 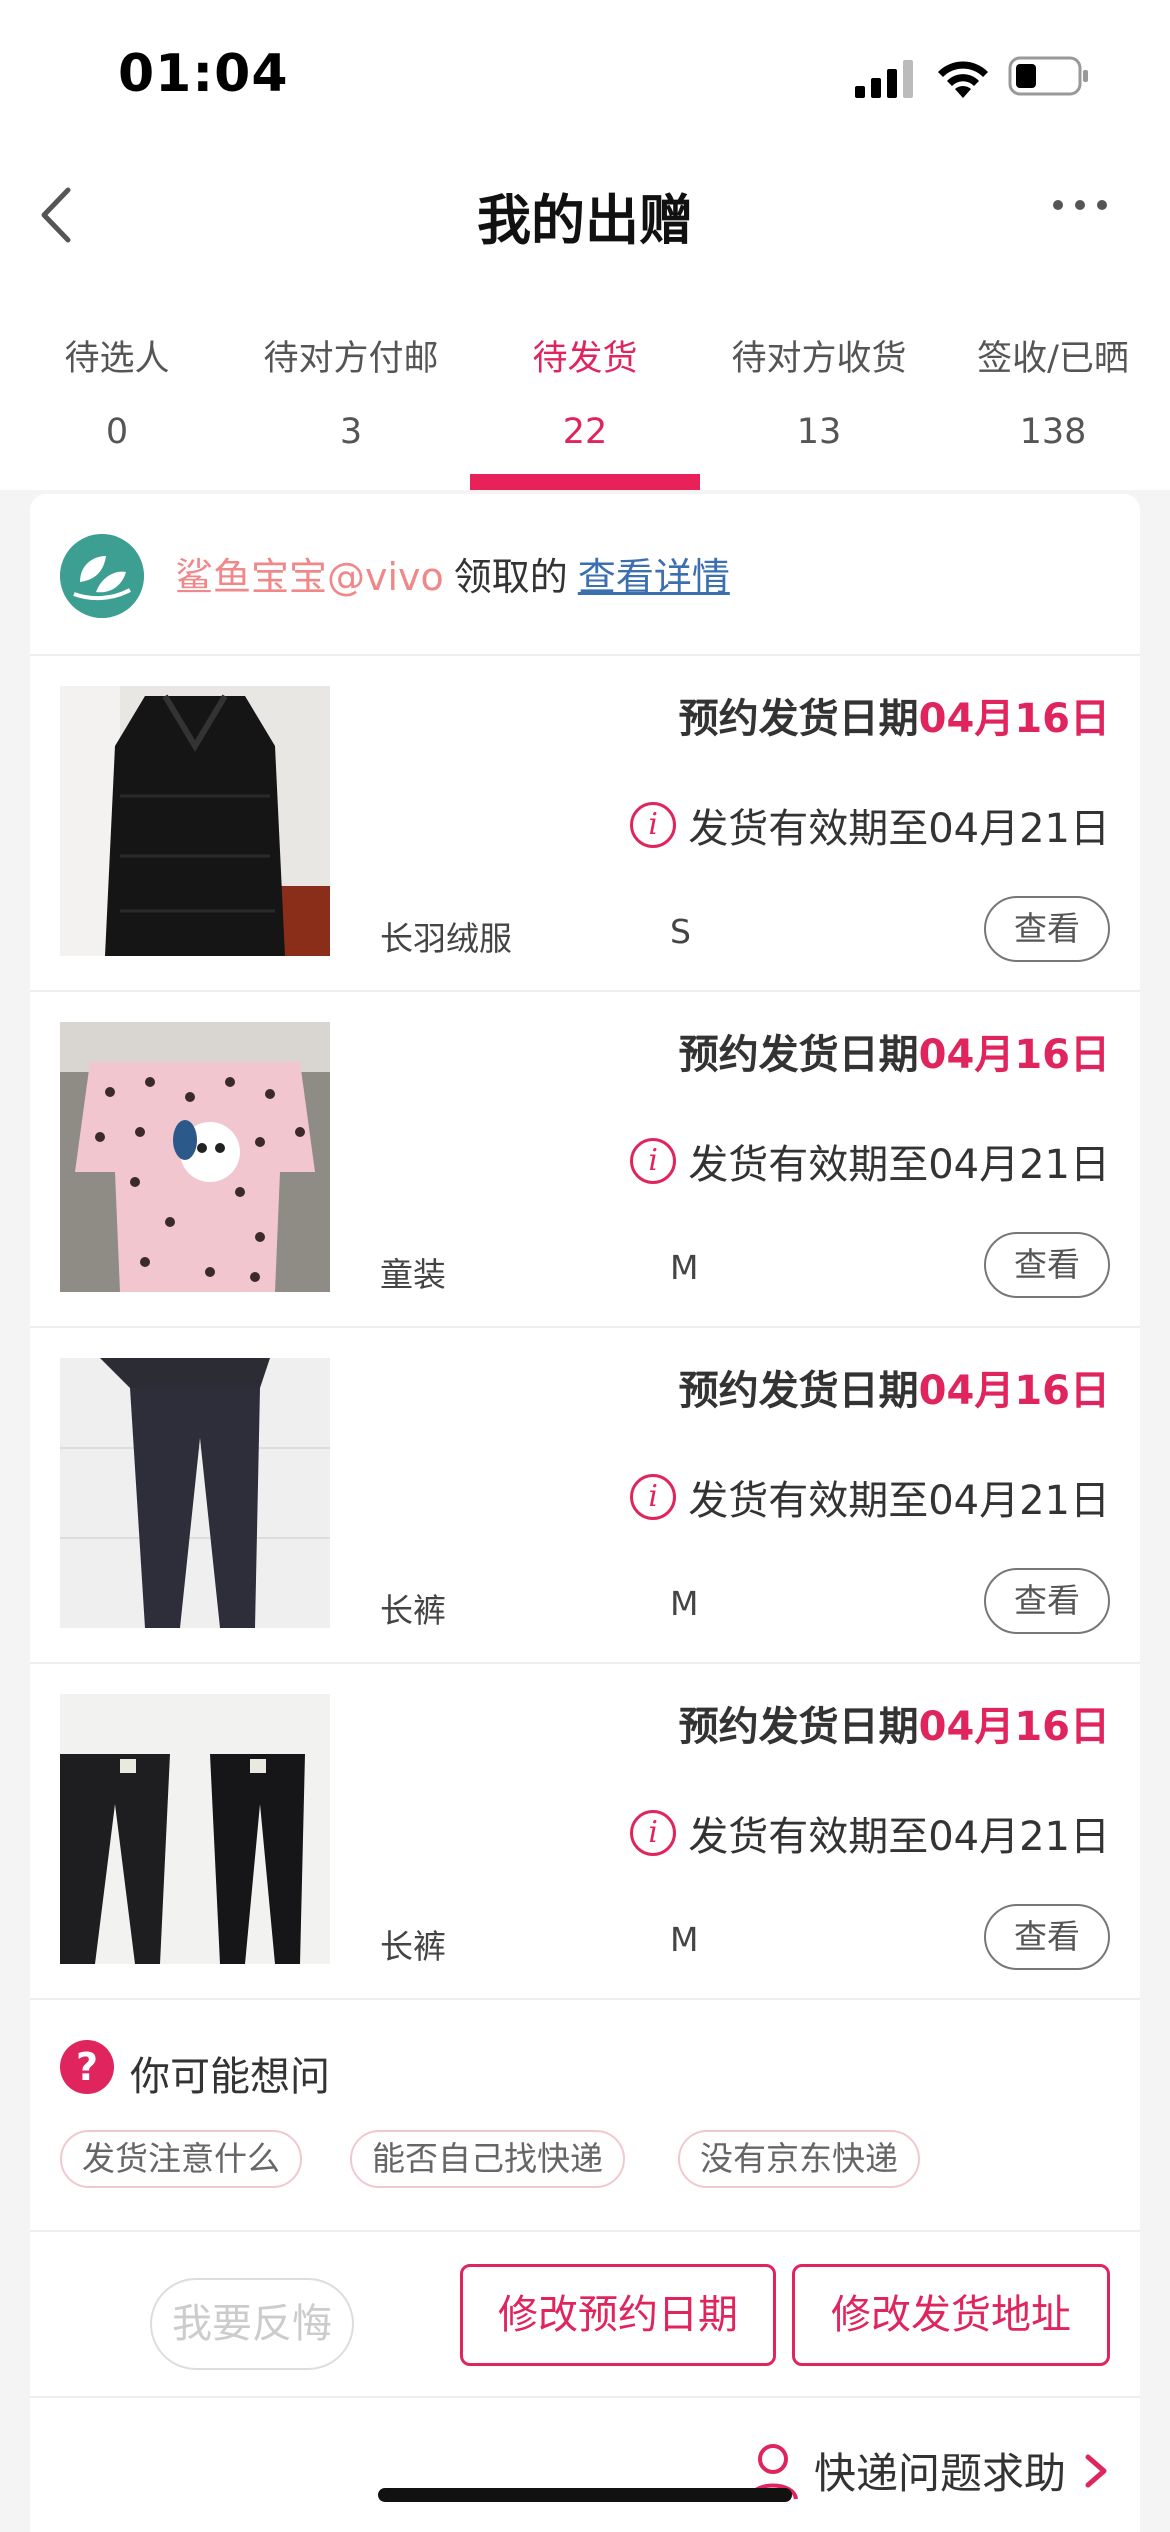 I want to click on change-address-button: 修改发货地址, so click(x=951, y=2315).